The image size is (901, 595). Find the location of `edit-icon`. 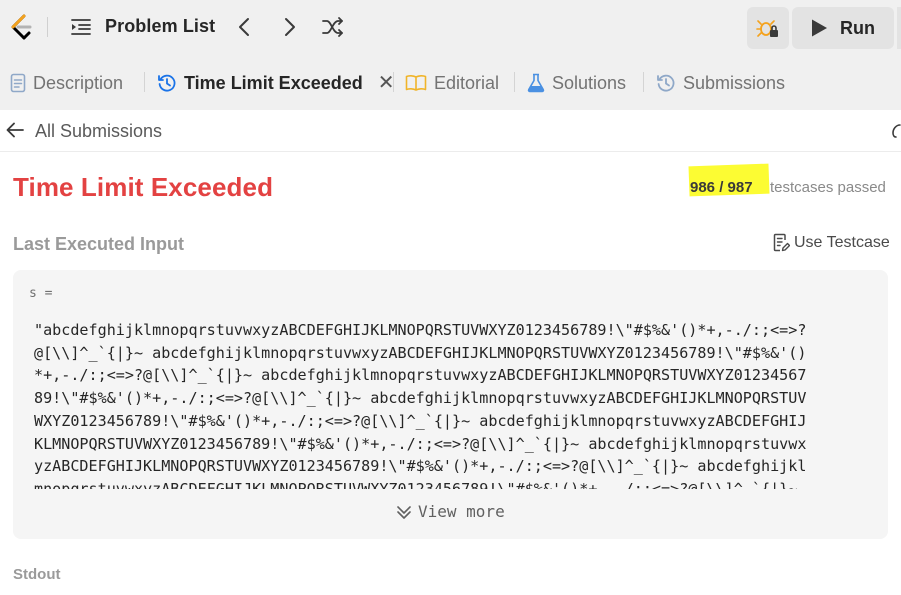

edit-icon is located at coordinates (894, 131).